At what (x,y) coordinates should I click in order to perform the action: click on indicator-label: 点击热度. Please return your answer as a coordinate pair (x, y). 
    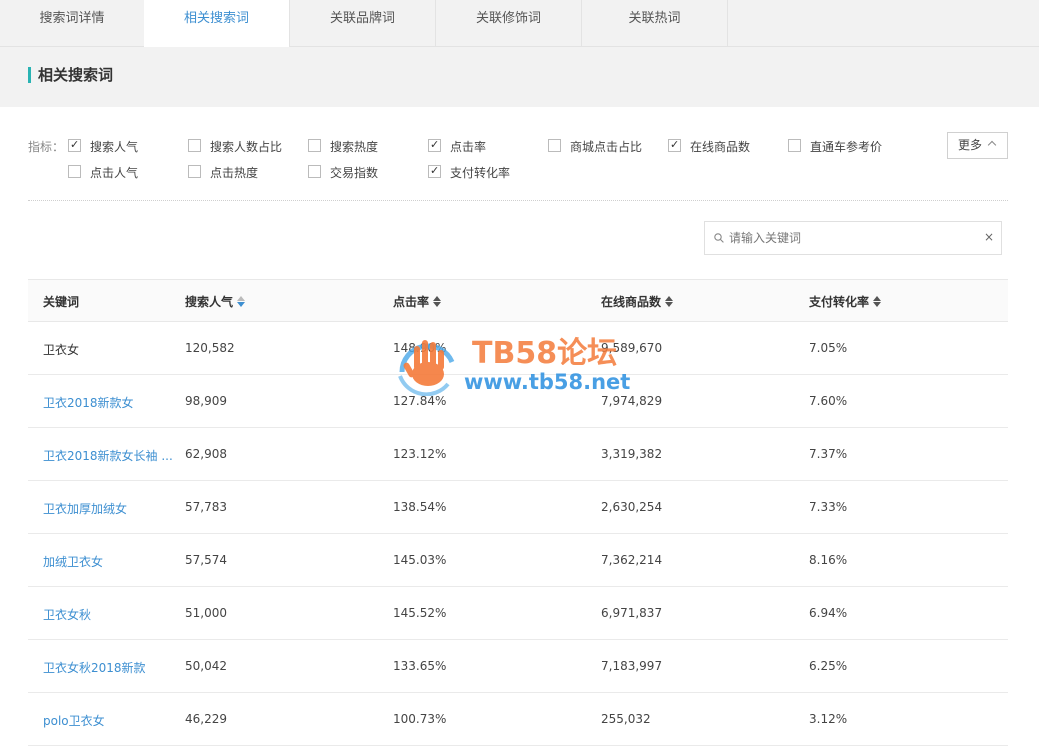
    Looking at the image, I should click on (234, 173).